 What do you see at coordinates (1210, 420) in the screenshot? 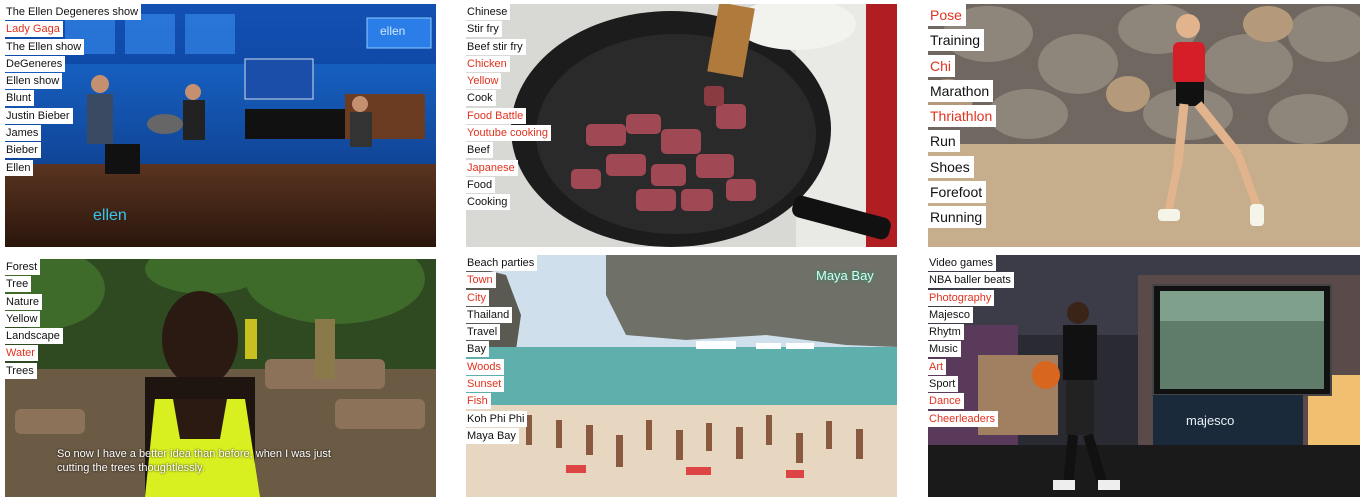
I see `majesco-logo: majesco` at bounding box center [1210, 420].